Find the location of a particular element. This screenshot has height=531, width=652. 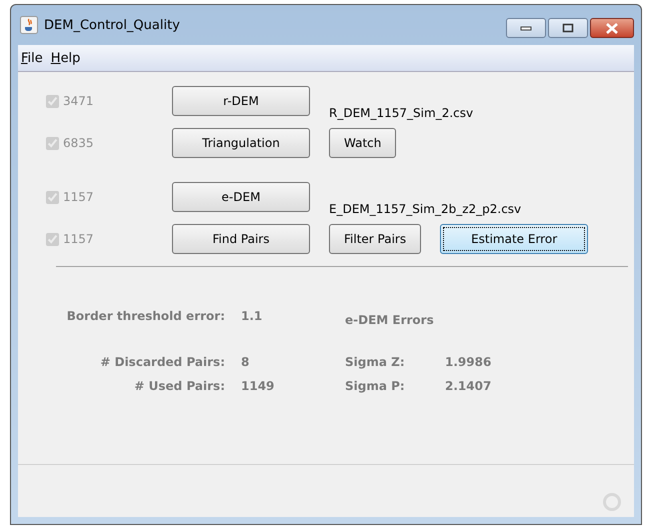

stat-value: 1.1 is located at coordinates (252, 317).